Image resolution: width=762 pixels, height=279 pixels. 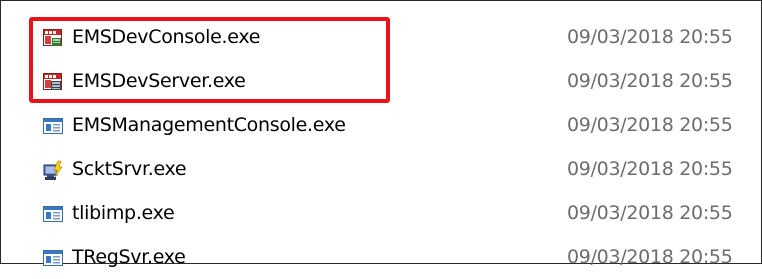 I want to click on ems-dev-console-icon, so click(x=53, y=38).